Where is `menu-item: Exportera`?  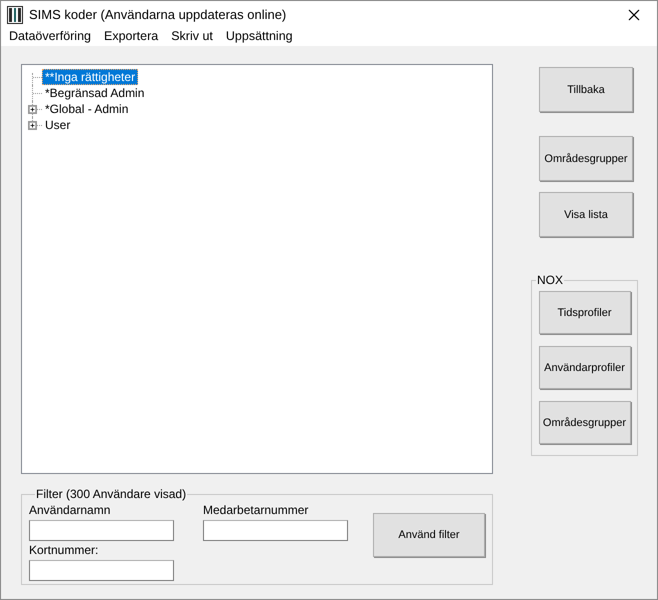 menu-item: Exportera is located at coordinates (132, 37).